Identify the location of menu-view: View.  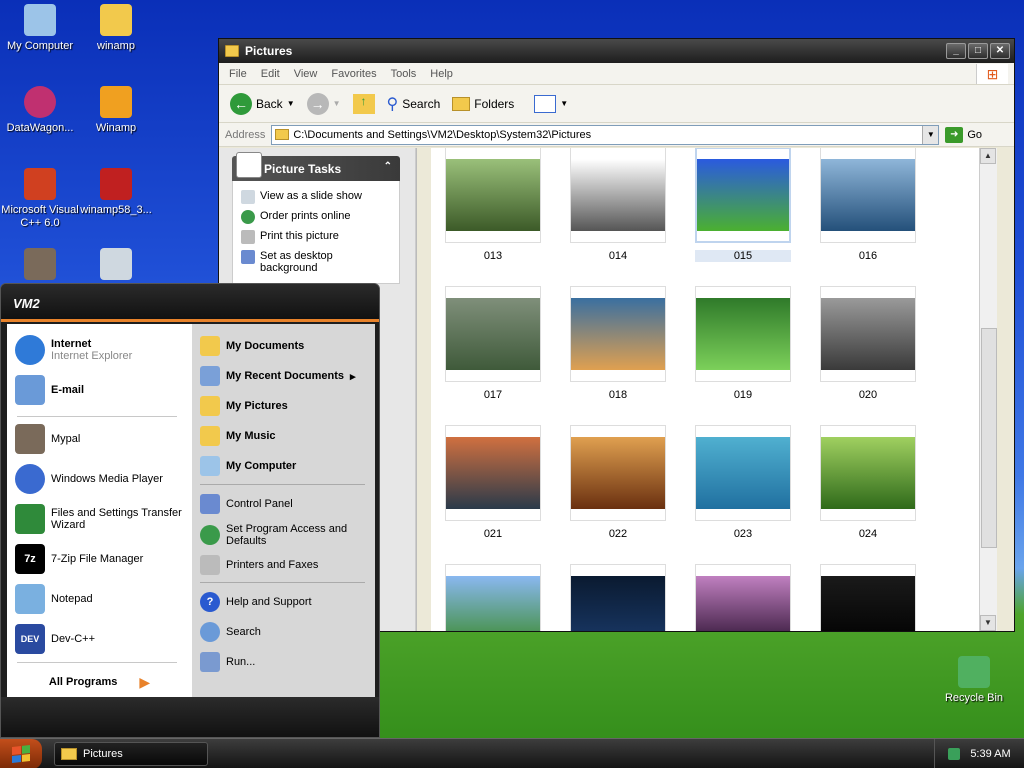
(306, 74).